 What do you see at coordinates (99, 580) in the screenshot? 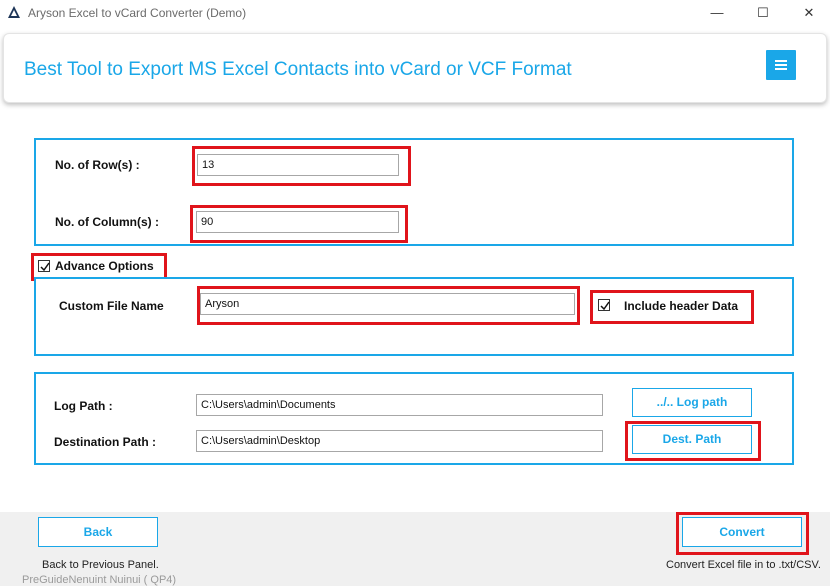
I see `background-ghost-text: PreGuideNenuint Nuinui ( QP4)` at bounding box center [99, 580].